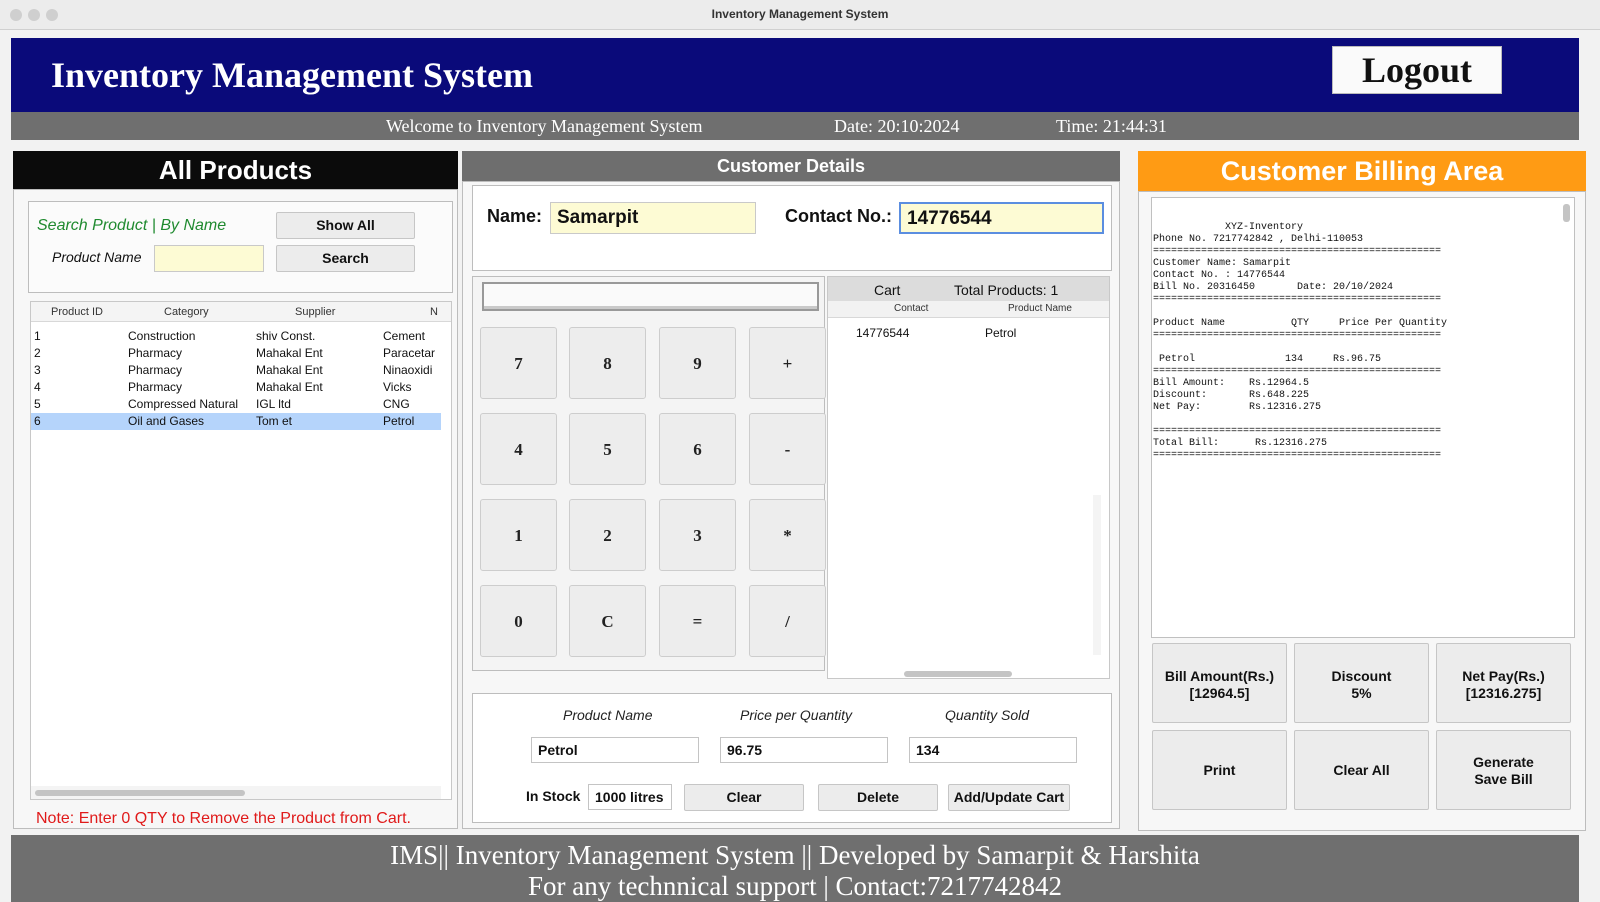 The width and height of the screenshot is (1600, 902). I want to click on calc-key-1: 1, so click(518, 535).